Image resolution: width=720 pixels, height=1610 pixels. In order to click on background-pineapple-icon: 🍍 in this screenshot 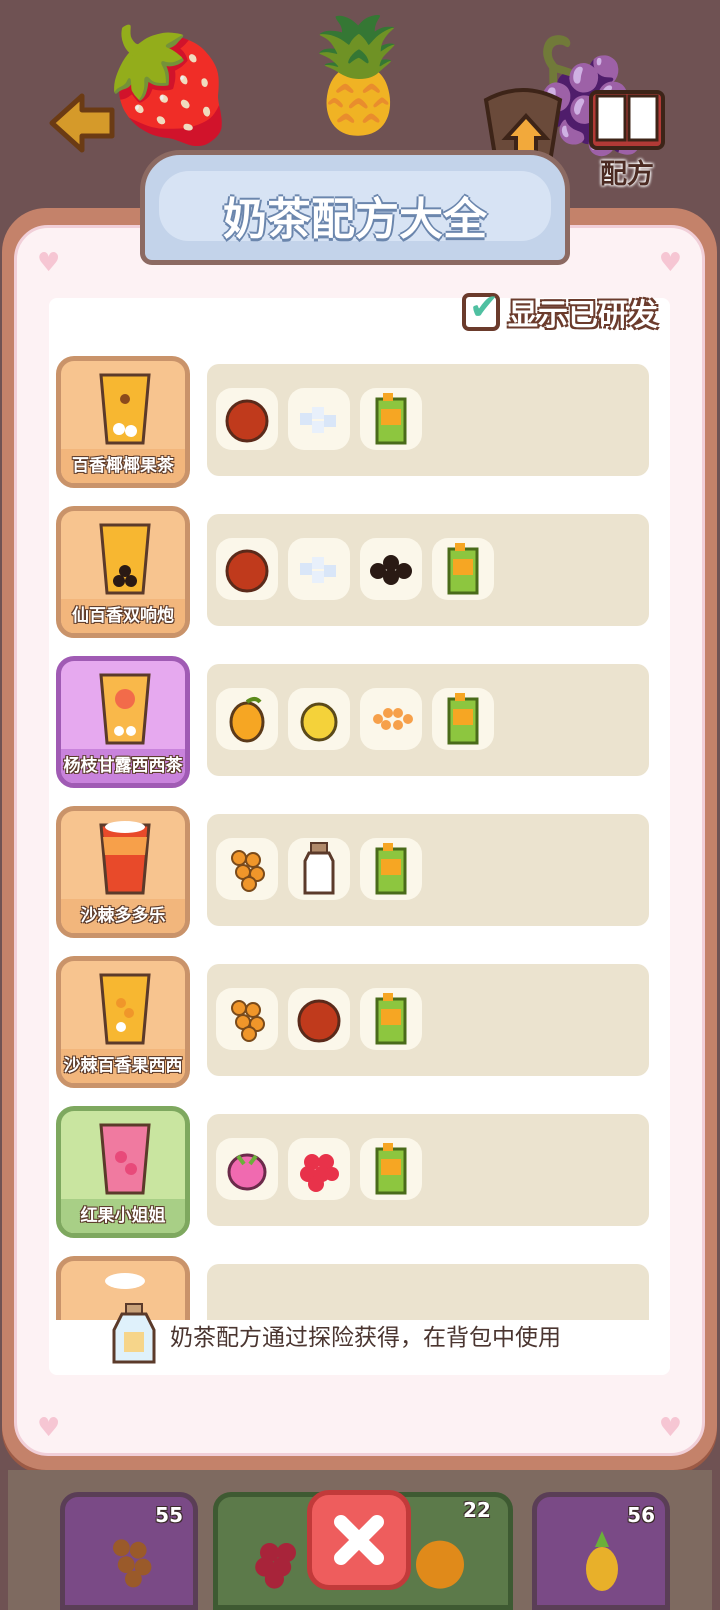, I will do `click(358, 75)`.